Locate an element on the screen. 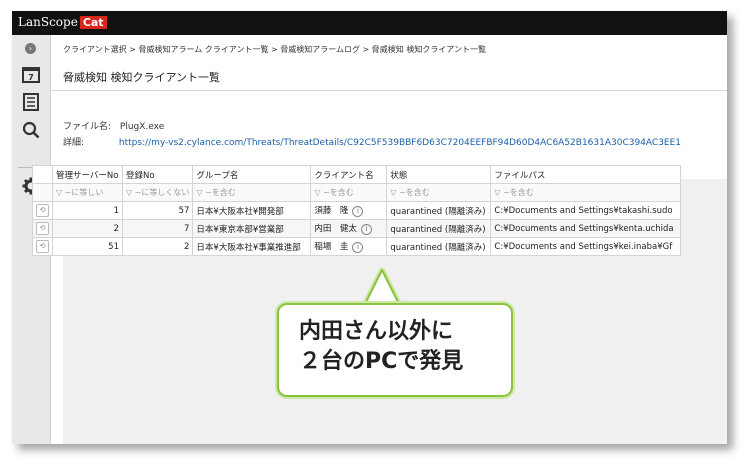  calendar-icon: 7 is located at coordinates (31, 75).